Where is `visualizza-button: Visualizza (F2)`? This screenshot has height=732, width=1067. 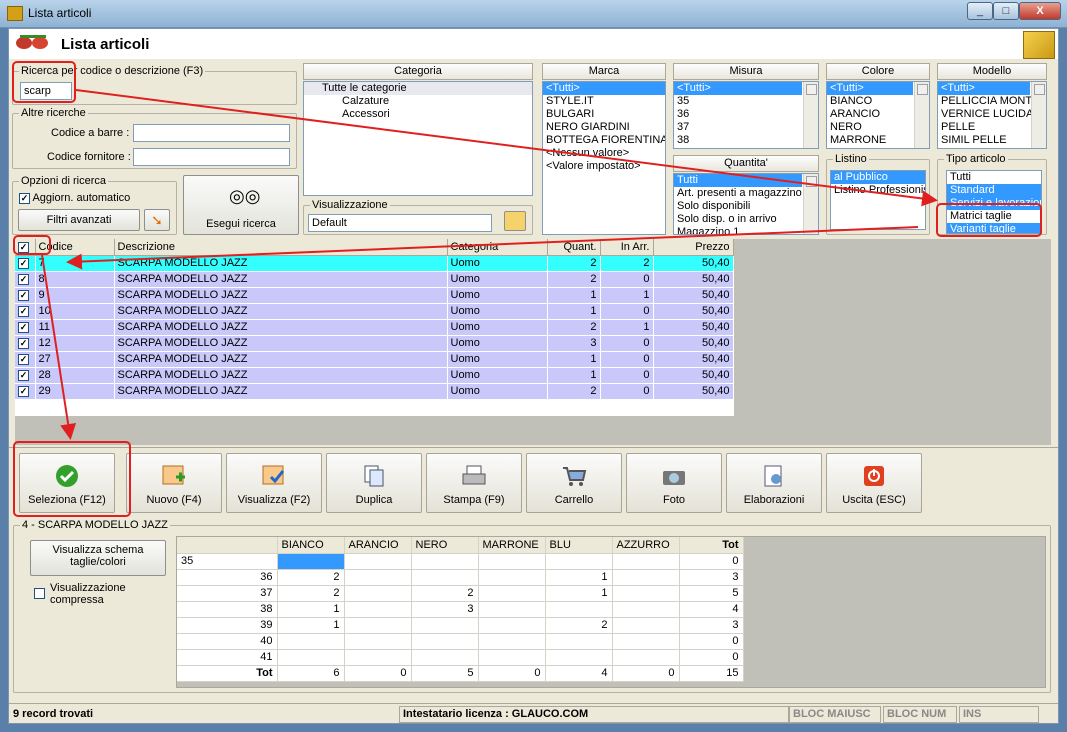 visualizza-button: Visualizza (F2) is located at coordinates (274, 483).